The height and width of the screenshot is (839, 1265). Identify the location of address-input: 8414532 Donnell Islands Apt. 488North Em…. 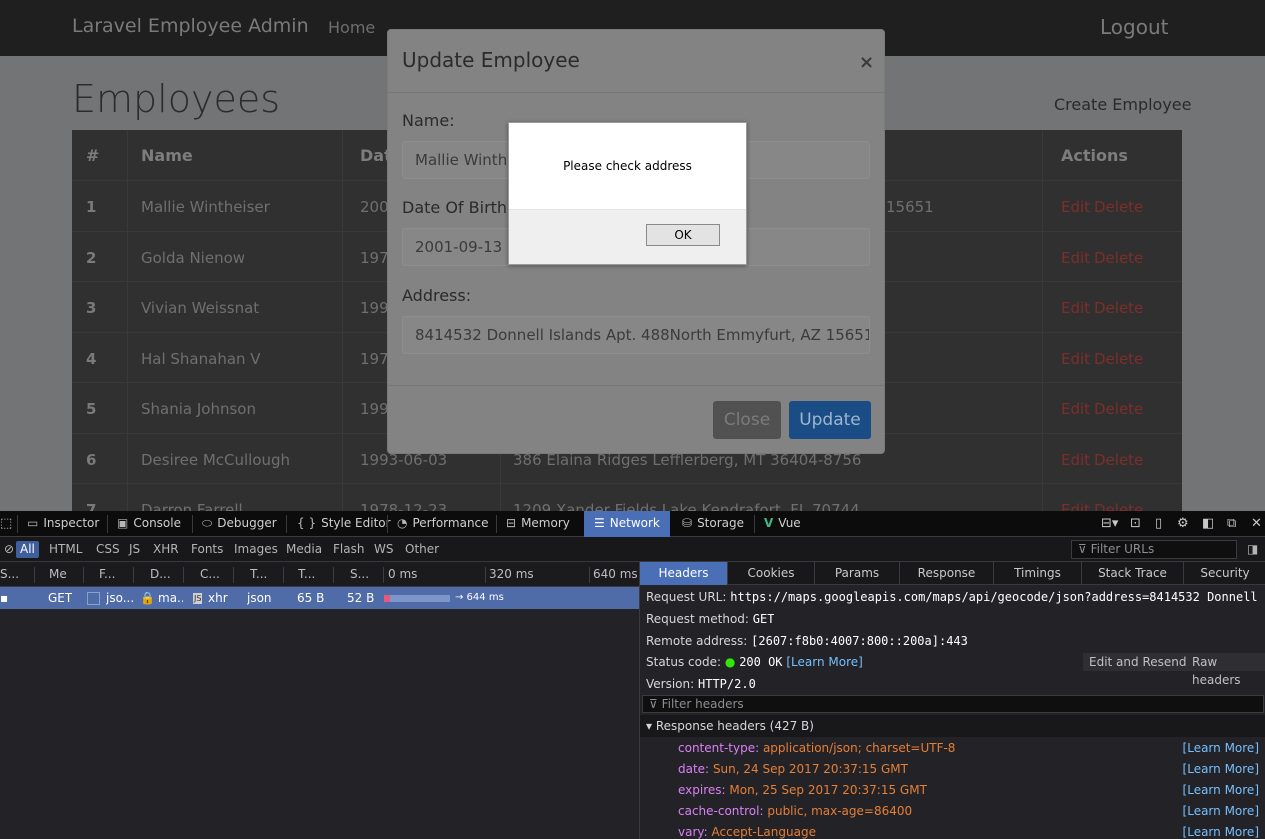
(636, 335).